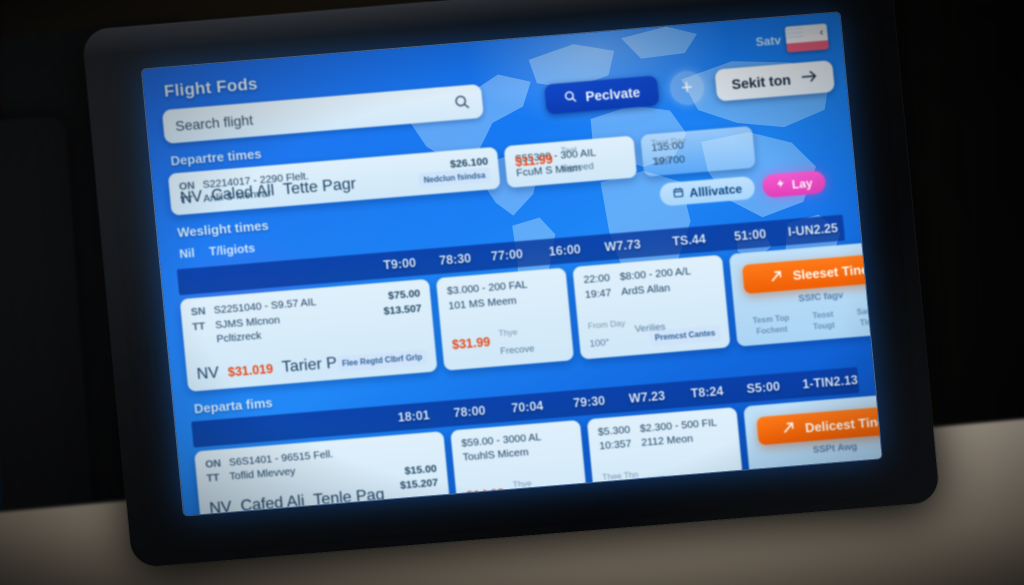 This screenshot has height=585, width=1024. What do you see at coordinates (647, 397) in the screenshot?
I see `time-tick: W7.23` at bounding box center [647, 397].